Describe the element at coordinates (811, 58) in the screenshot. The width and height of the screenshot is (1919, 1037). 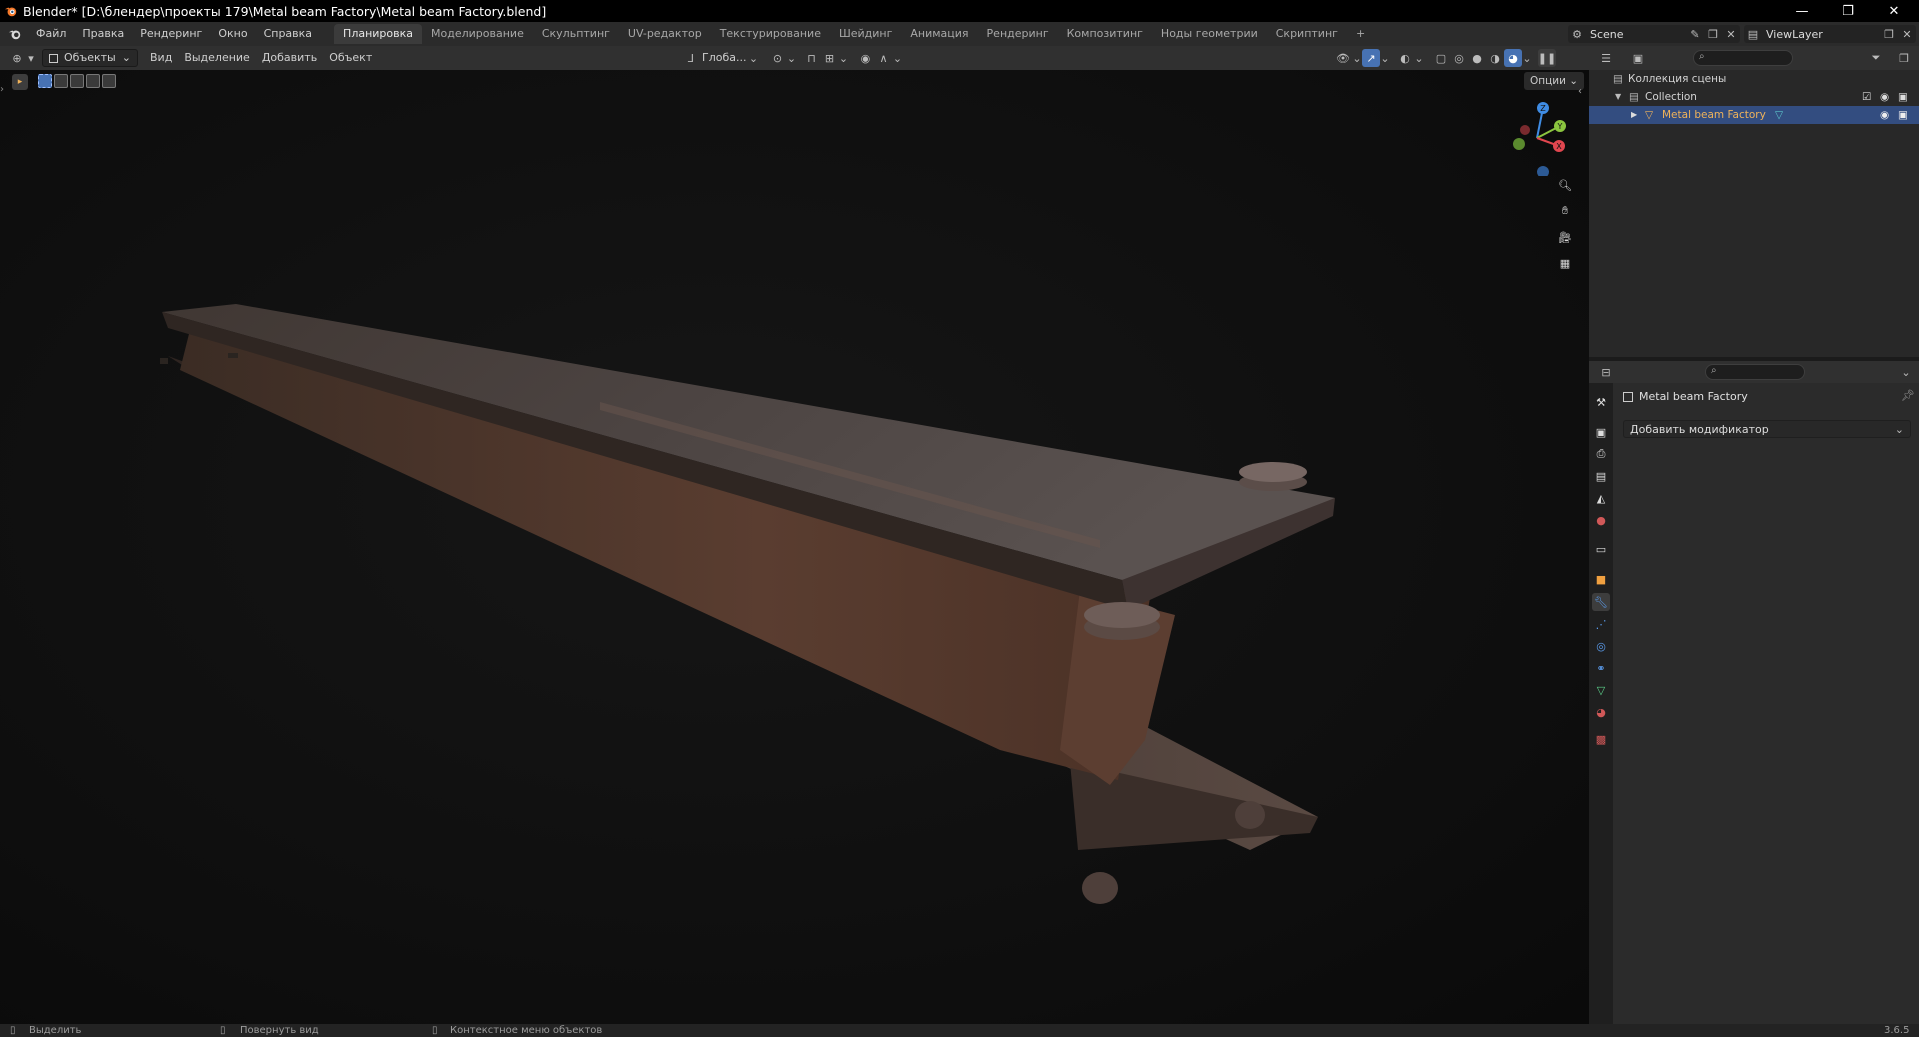
I see `snap-icon: ⊓` at that location.